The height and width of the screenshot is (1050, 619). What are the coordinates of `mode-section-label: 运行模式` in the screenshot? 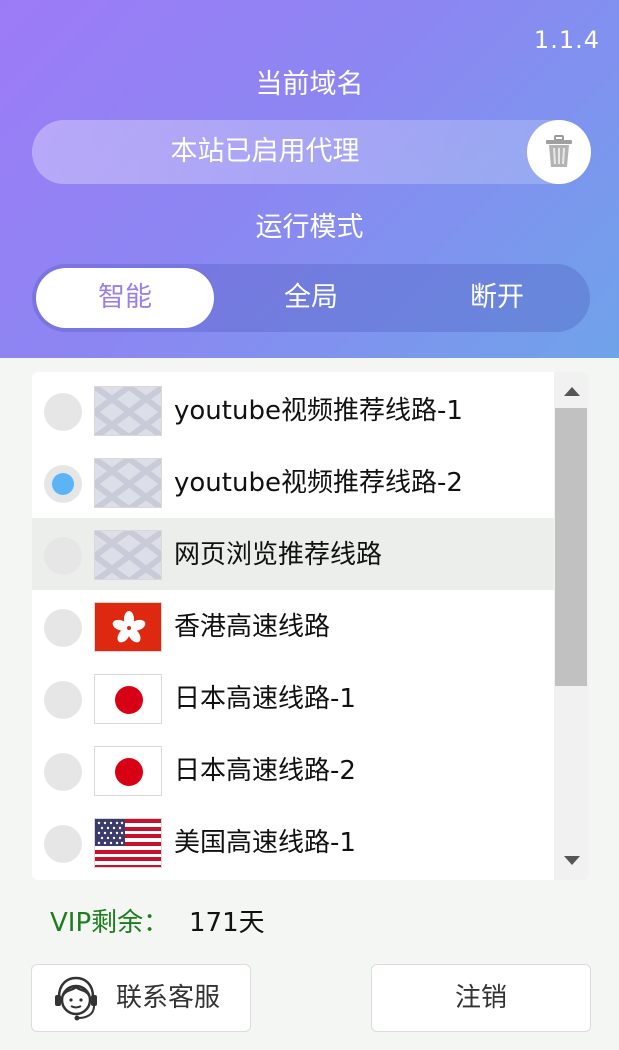 It's located at (309, 227).